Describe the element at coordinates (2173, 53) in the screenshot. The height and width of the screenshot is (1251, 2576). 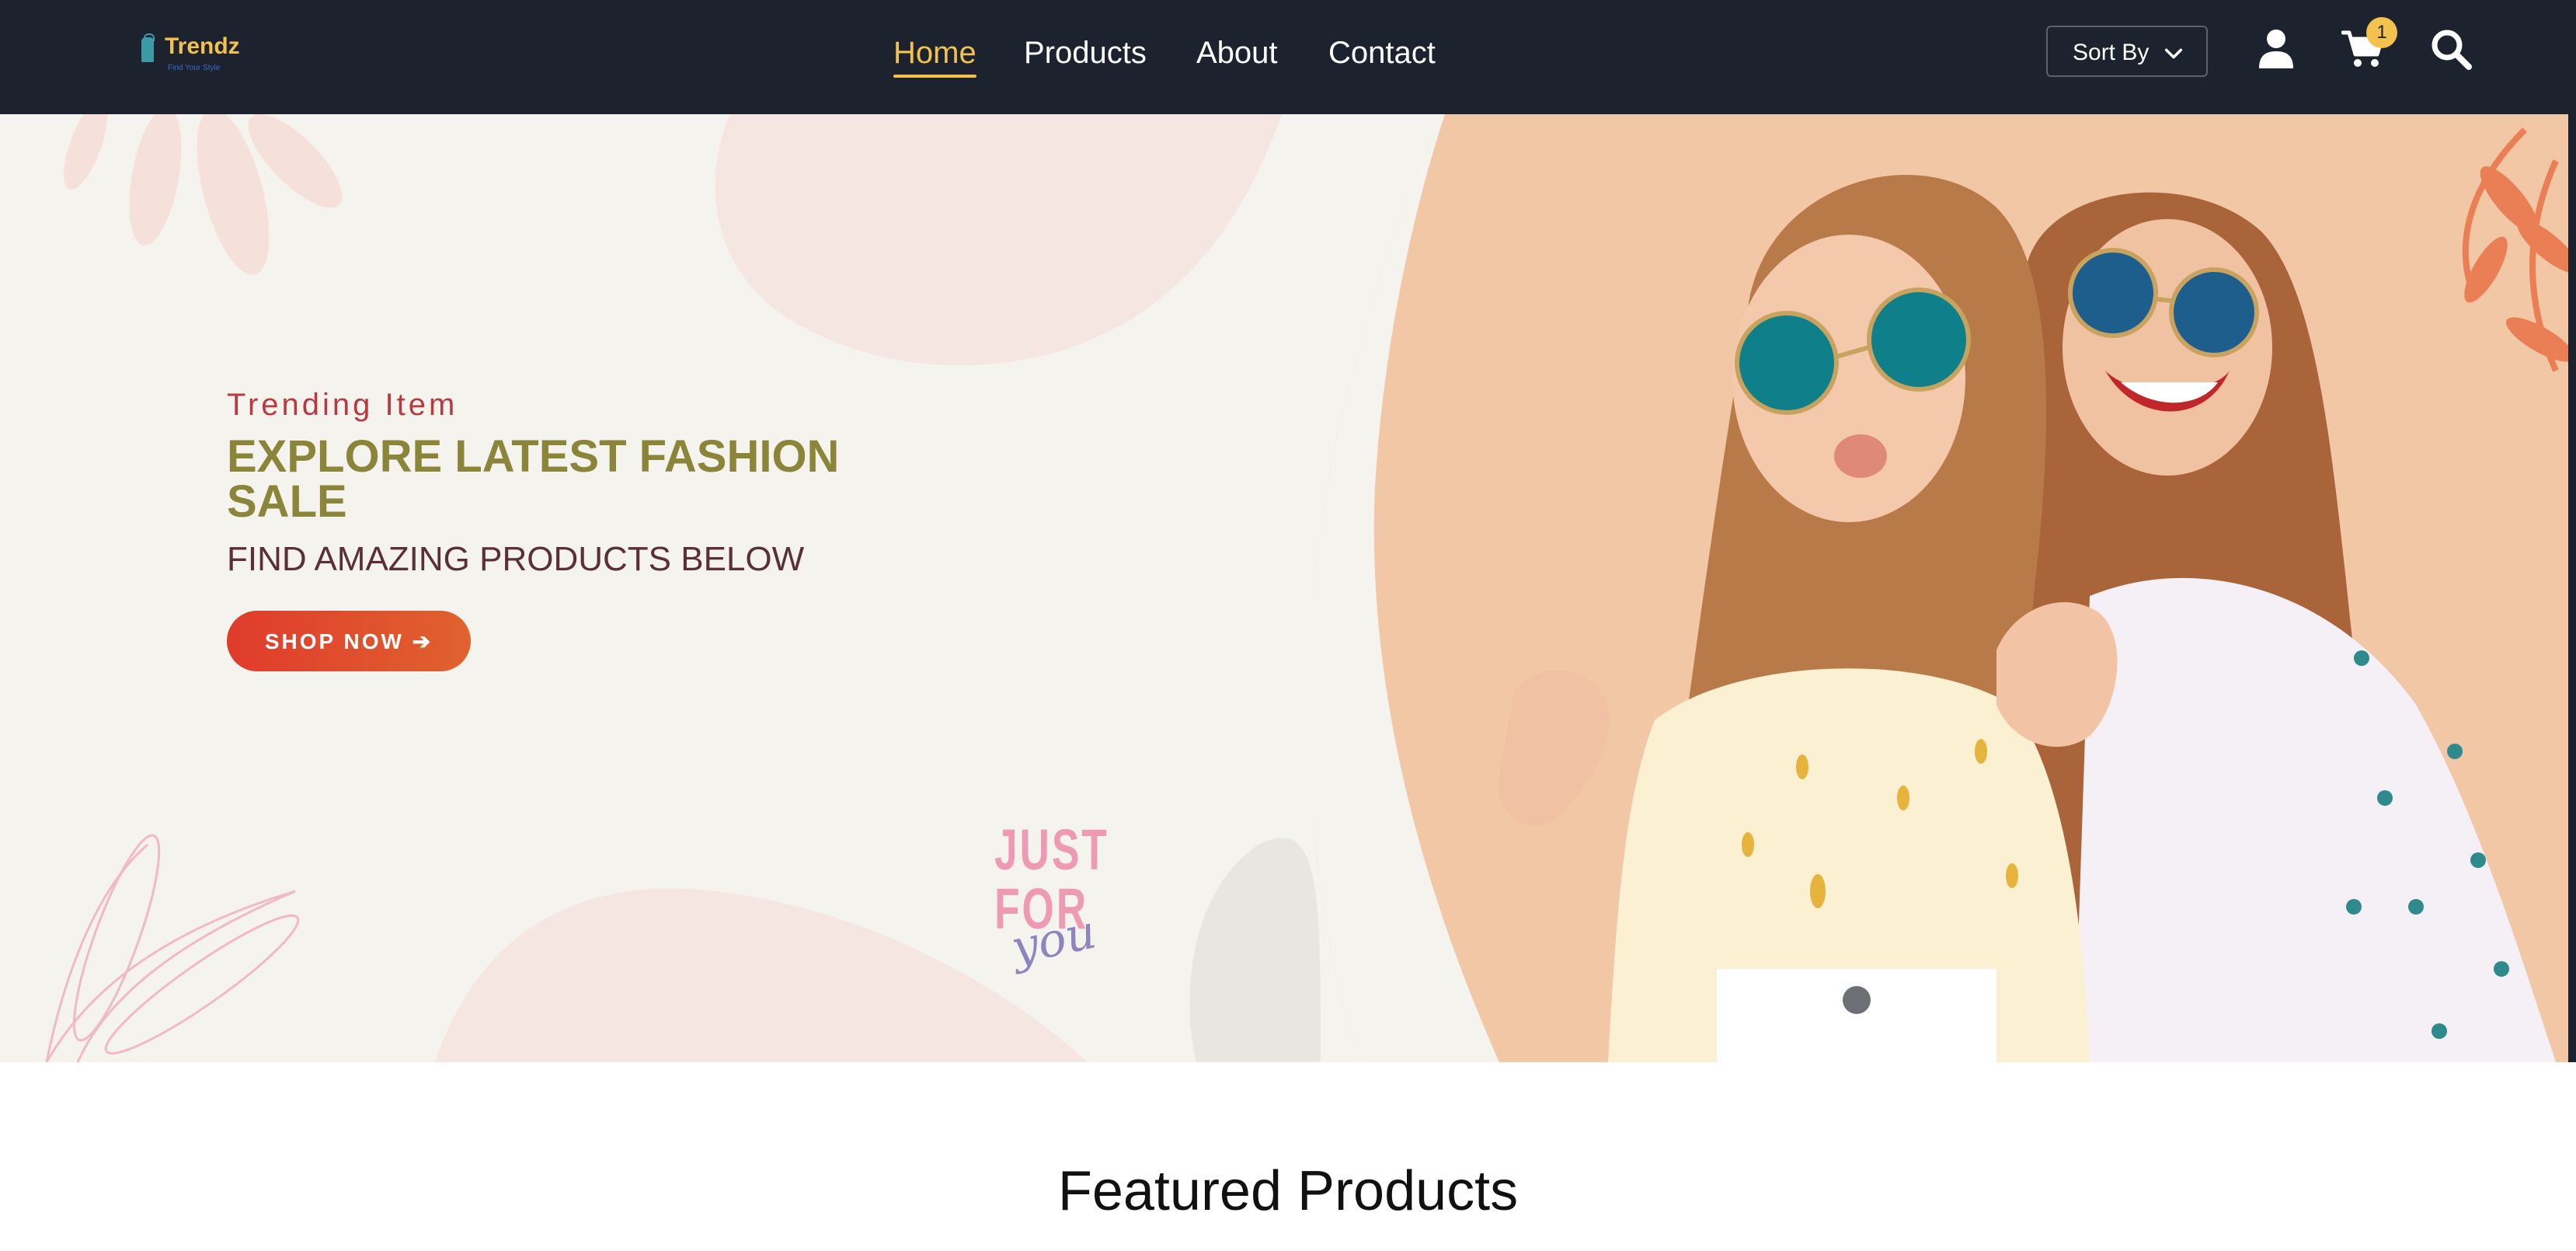
I see `chevron-down-icon` at that location.